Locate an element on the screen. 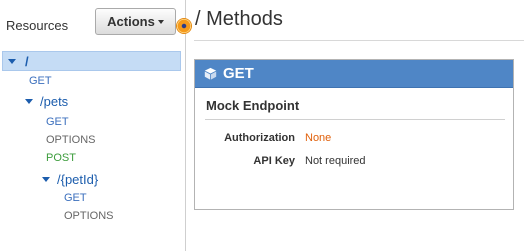 The height and width of the screenshot is (251, 524). authorization-value: None is located at coordinates (318, 138).